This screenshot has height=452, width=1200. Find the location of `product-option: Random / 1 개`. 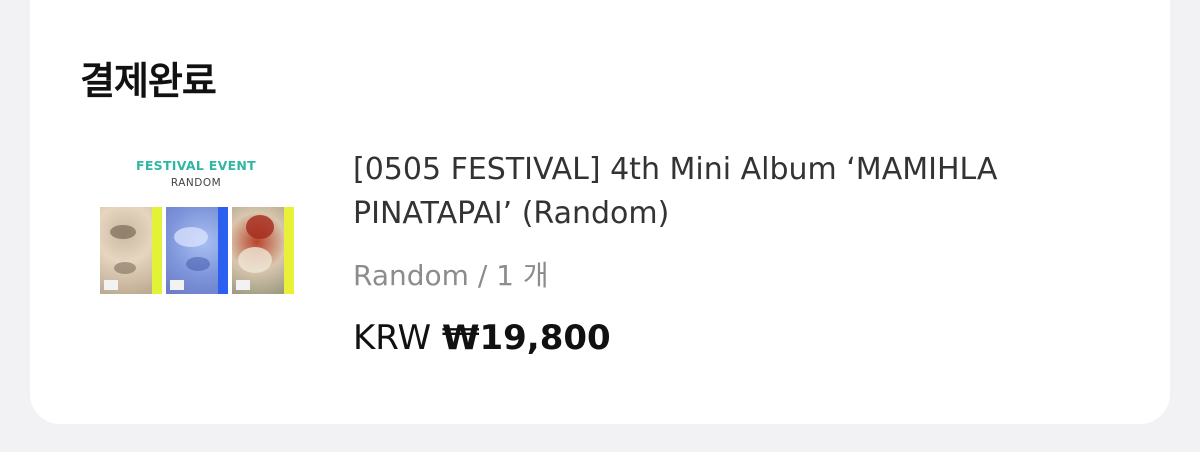

product-option: Random / 1 개 is located at coordinates (451, 275).